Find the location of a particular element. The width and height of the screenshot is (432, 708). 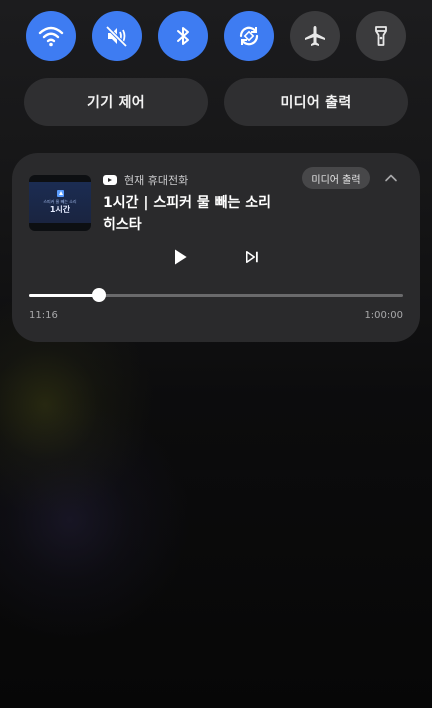

track-artist: 히스타 is located at coordinates (122, 225).